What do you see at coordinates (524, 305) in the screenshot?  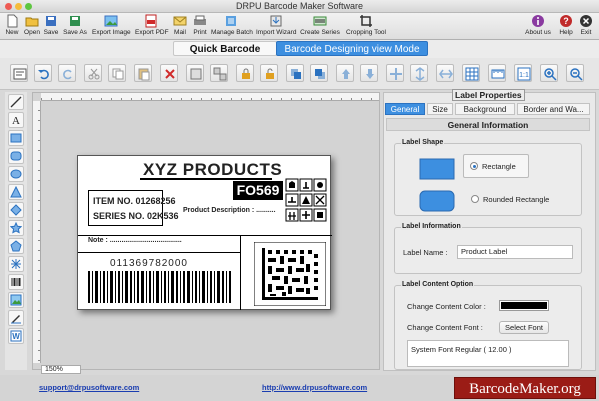 I see `content-color-swatch` at bounding box center [524, 305].